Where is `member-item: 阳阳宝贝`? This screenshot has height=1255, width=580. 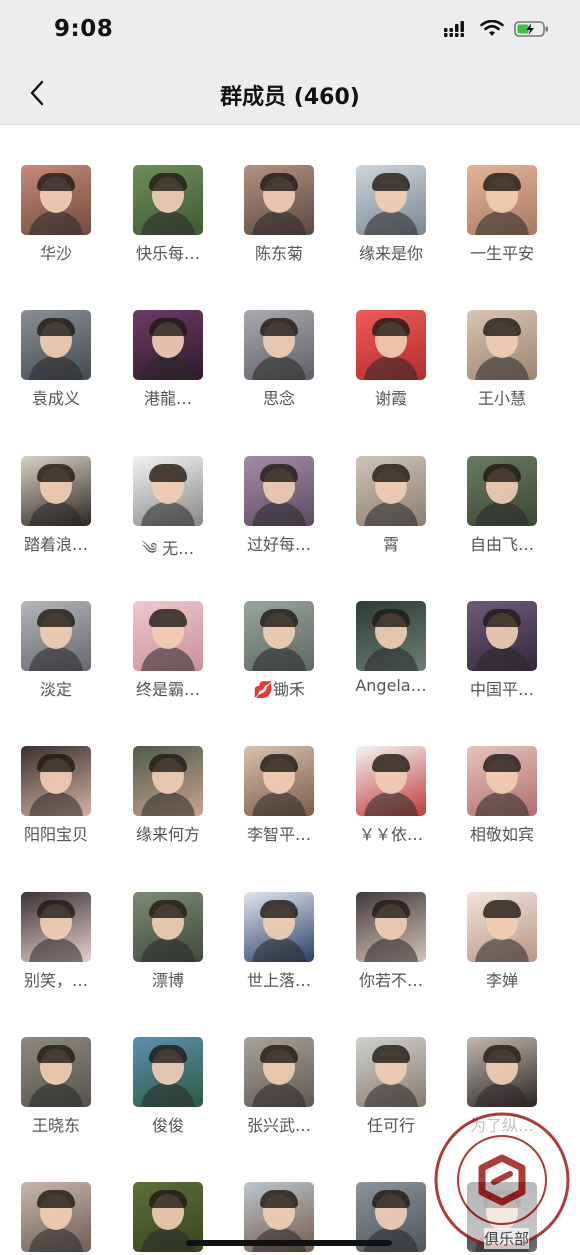 member-item: 阳阳宝贝 is located at coordinates (56, 775).